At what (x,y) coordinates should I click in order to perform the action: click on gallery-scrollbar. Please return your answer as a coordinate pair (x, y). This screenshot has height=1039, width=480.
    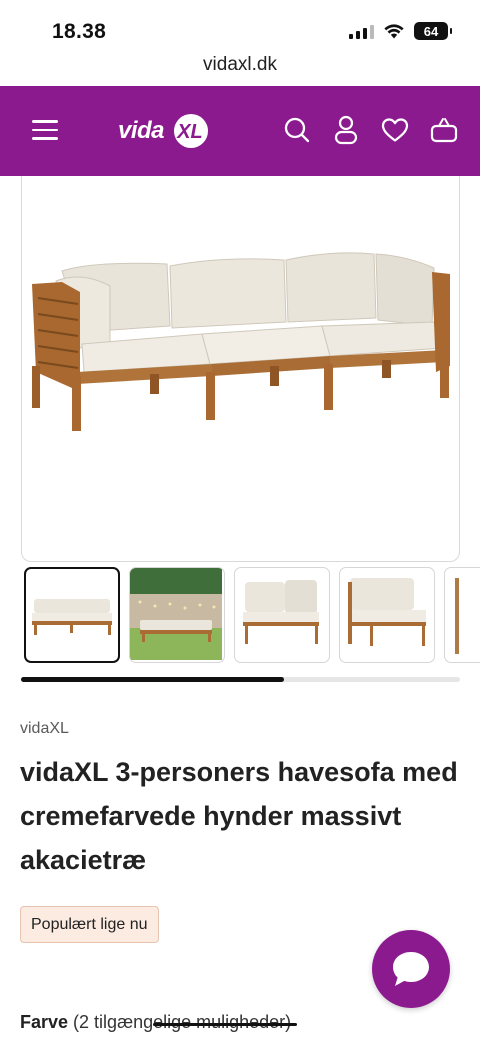
    Looking at the image, I should click on (240, 679).